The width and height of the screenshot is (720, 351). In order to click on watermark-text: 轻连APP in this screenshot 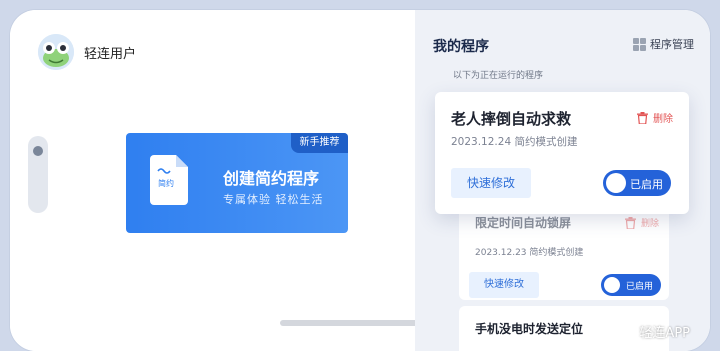, I will do `click(664, 333)`.